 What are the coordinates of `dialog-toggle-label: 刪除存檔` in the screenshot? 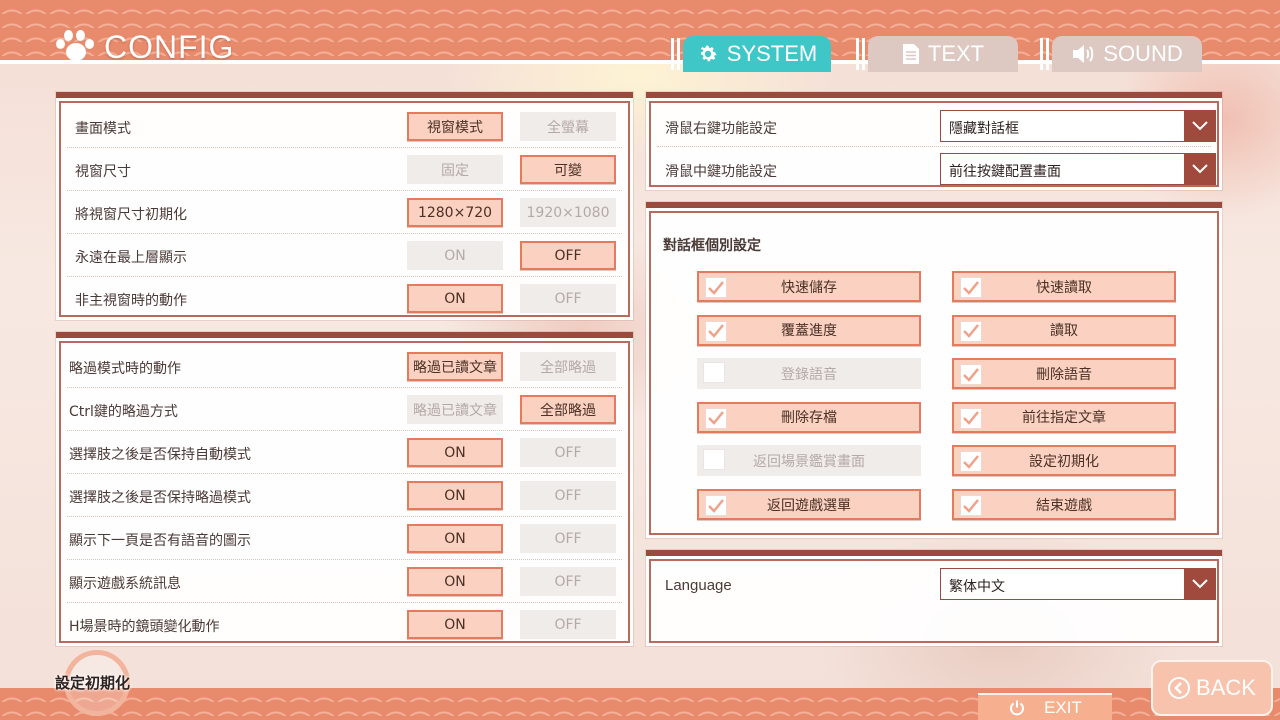 It's located at (809, 418).